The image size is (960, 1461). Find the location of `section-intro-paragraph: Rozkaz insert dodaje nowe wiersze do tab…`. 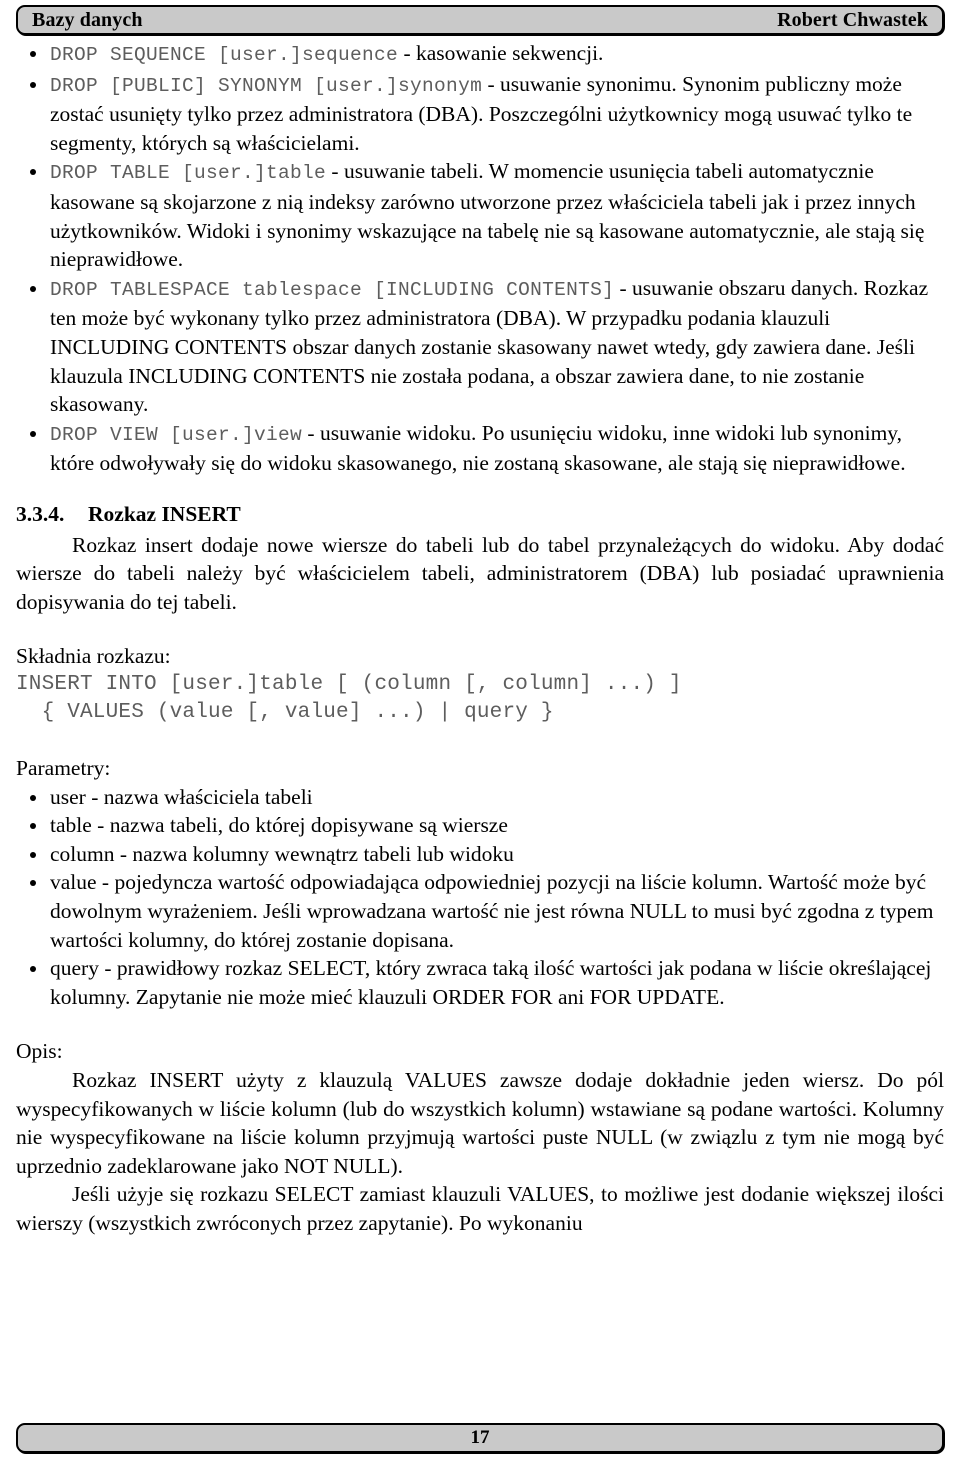

section-intro-paragraph: Rozkaz insert dodaje nowe wiersze do tab… is located at coordinates (480, 573).